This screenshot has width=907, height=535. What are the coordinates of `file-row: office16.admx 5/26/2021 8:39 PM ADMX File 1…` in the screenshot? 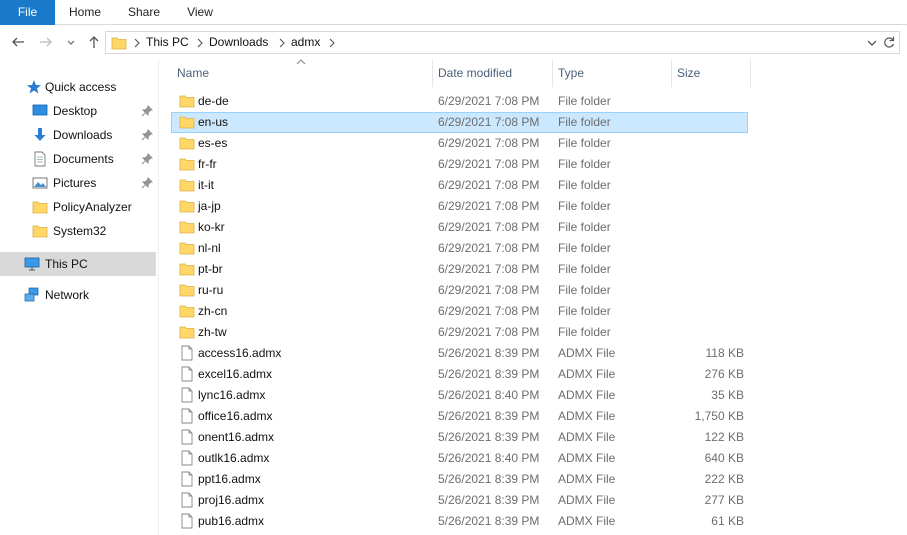 It's located at (459, 416).